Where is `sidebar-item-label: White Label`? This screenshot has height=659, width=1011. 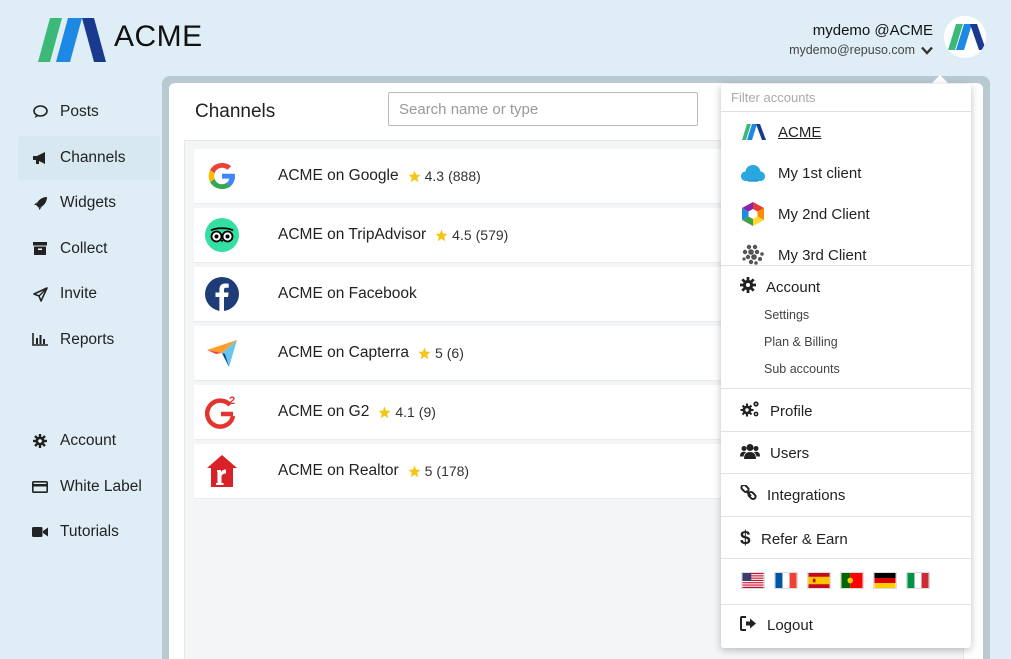 sidebar-item-label: White Label is located at coordinates (101, 486).